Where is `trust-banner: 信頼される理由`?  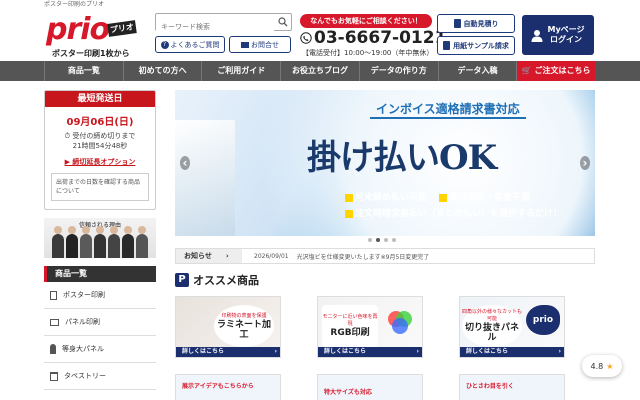
trust-banner: 信頼される理由 is located at coordinates (100, 238).